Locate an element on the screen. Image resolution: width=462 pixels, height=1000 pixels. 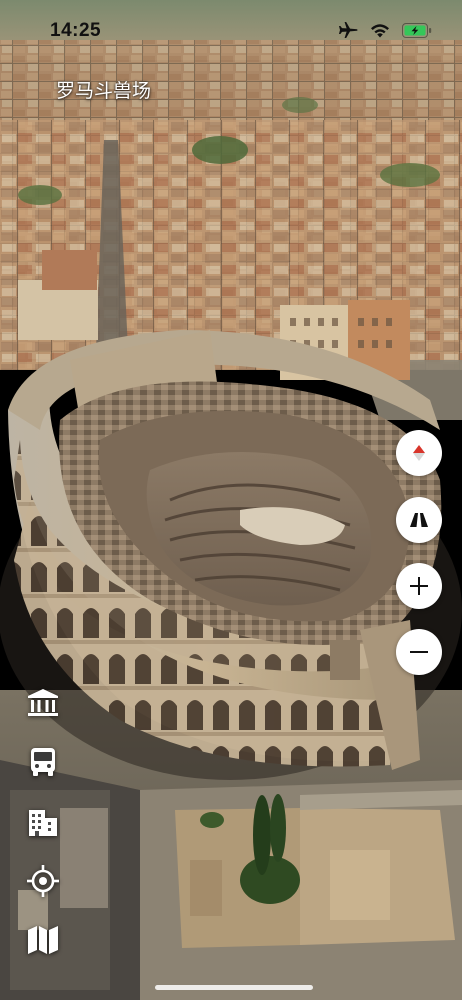
battery-charging-icon is located at coordinates (417, 30).